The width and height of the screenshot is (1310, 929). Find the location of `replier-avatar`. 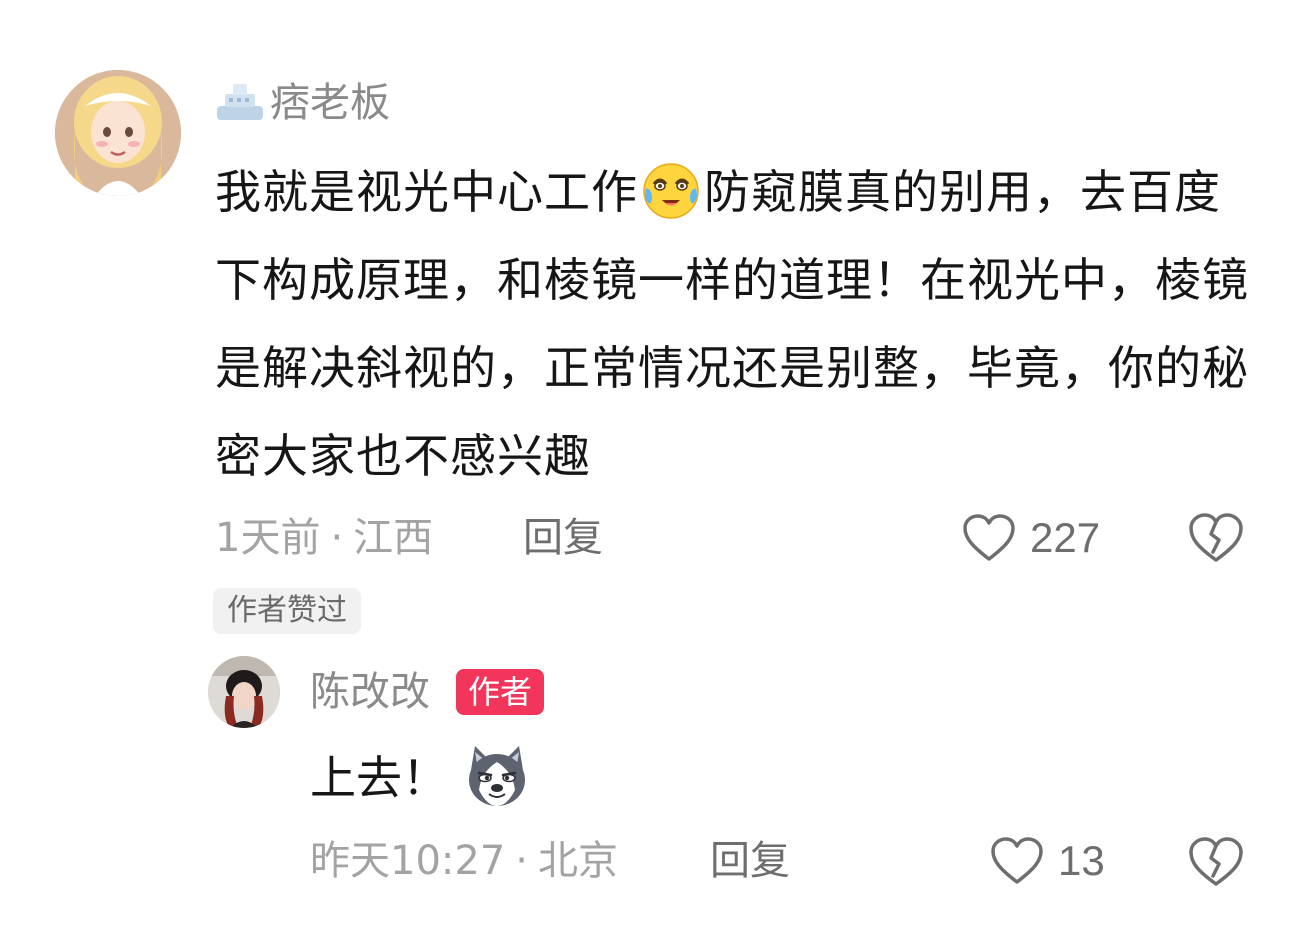

replier-avatar is located at coordinates (244, 692).